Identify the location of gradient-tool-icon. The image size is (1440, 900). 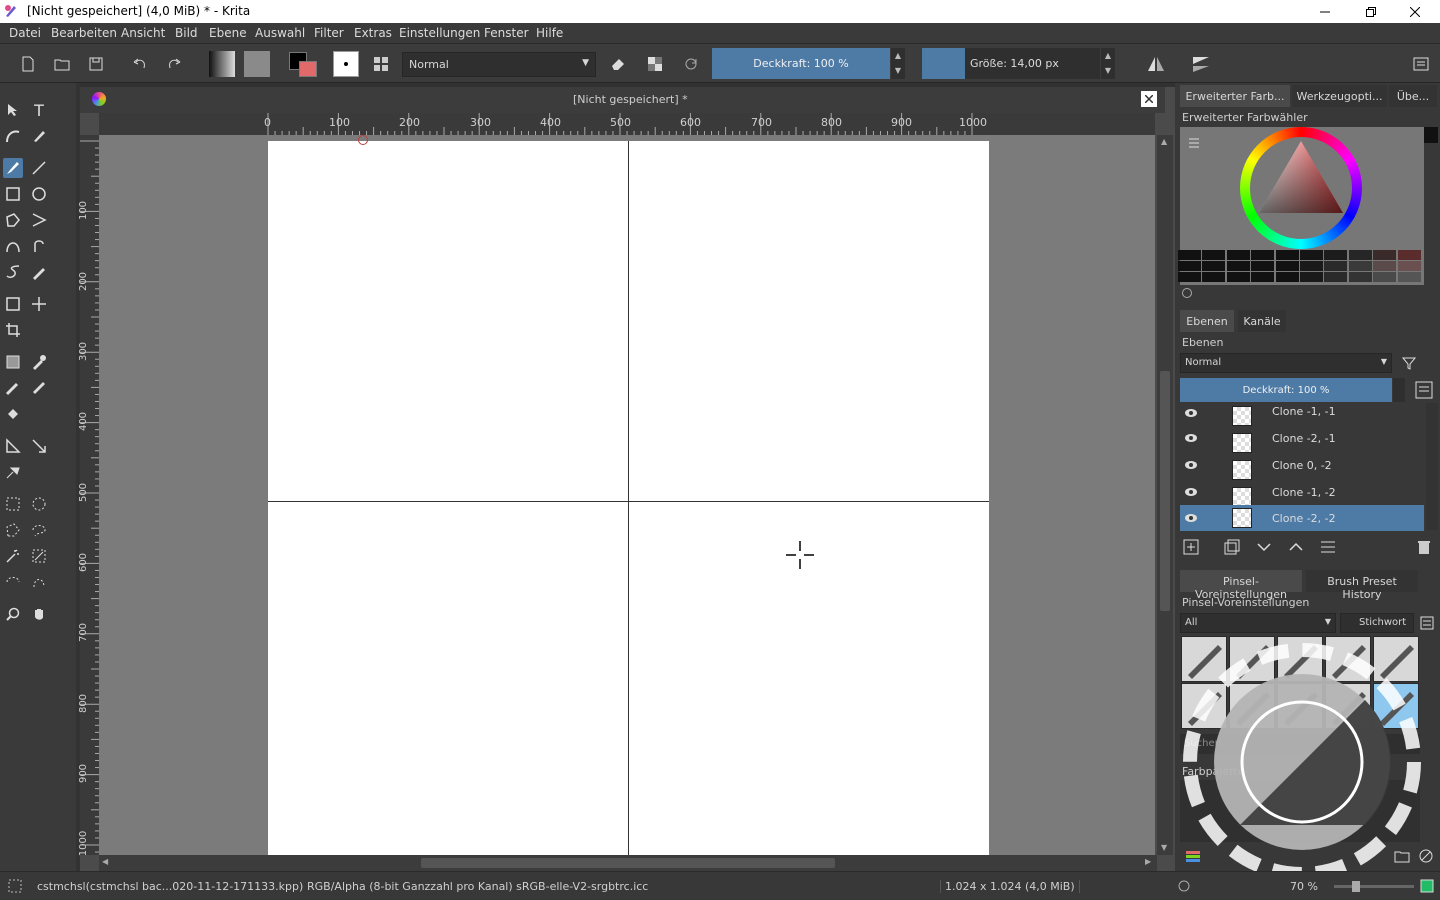
(13, 362).